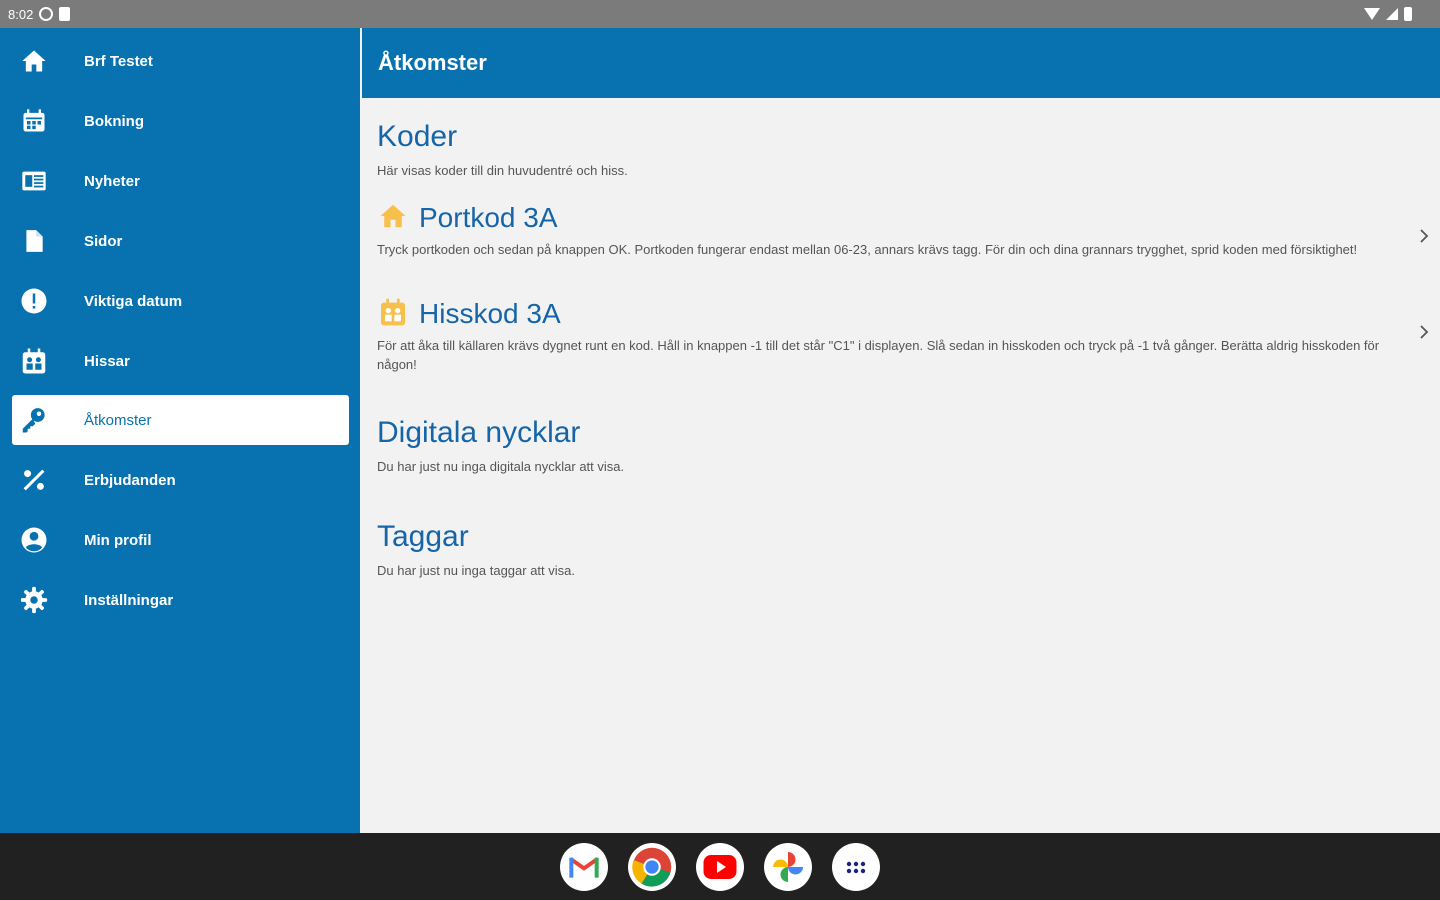  I want to click on sidebar-item-label: Nyheter, so click(112, 181).